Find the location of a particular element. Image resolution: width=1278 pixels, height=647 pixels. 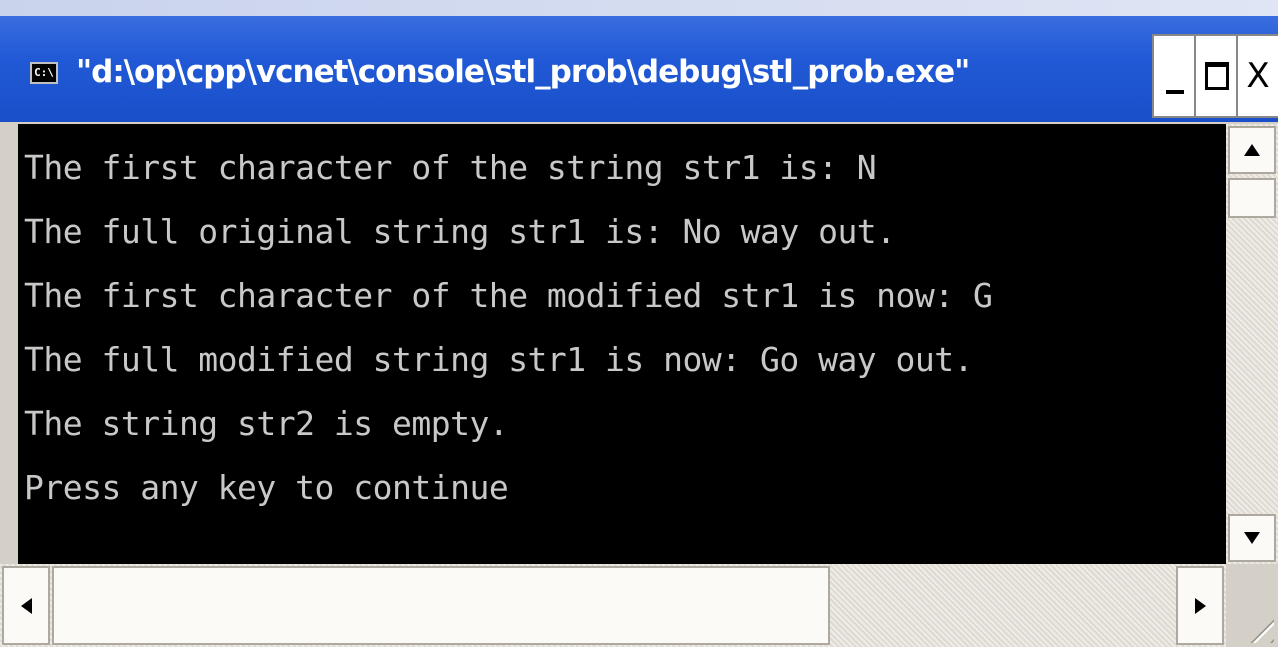

close-button: X is located at coordinates (1257, 76).